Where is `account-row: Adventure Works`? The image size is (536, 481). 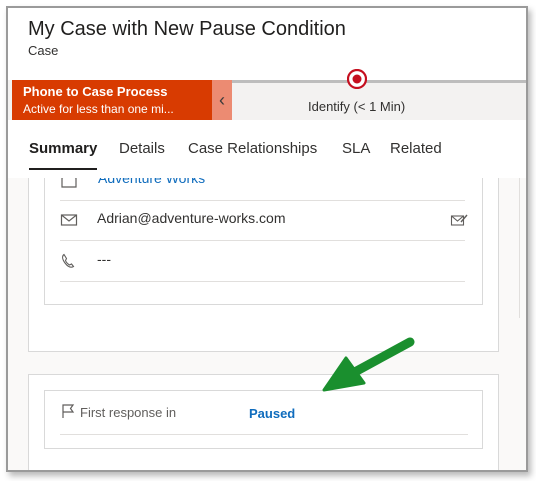 account-row: Adventure Works is located at coordinates (262, 189).